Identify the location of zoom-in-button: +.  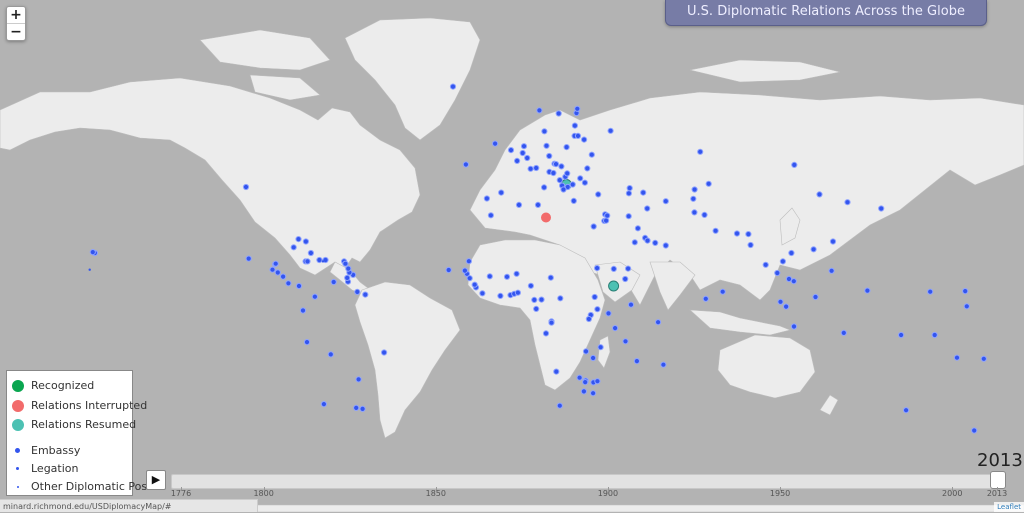
(16, 15).